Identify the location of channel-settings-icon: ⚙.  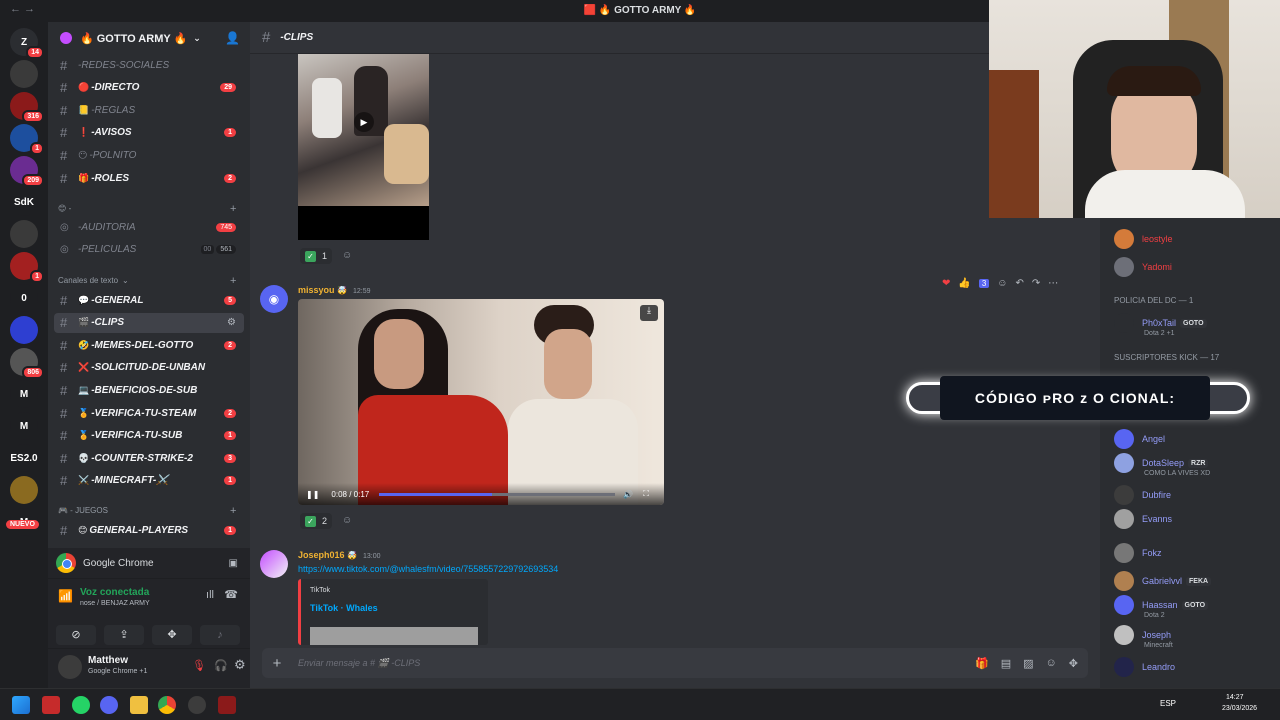
(231, 322).